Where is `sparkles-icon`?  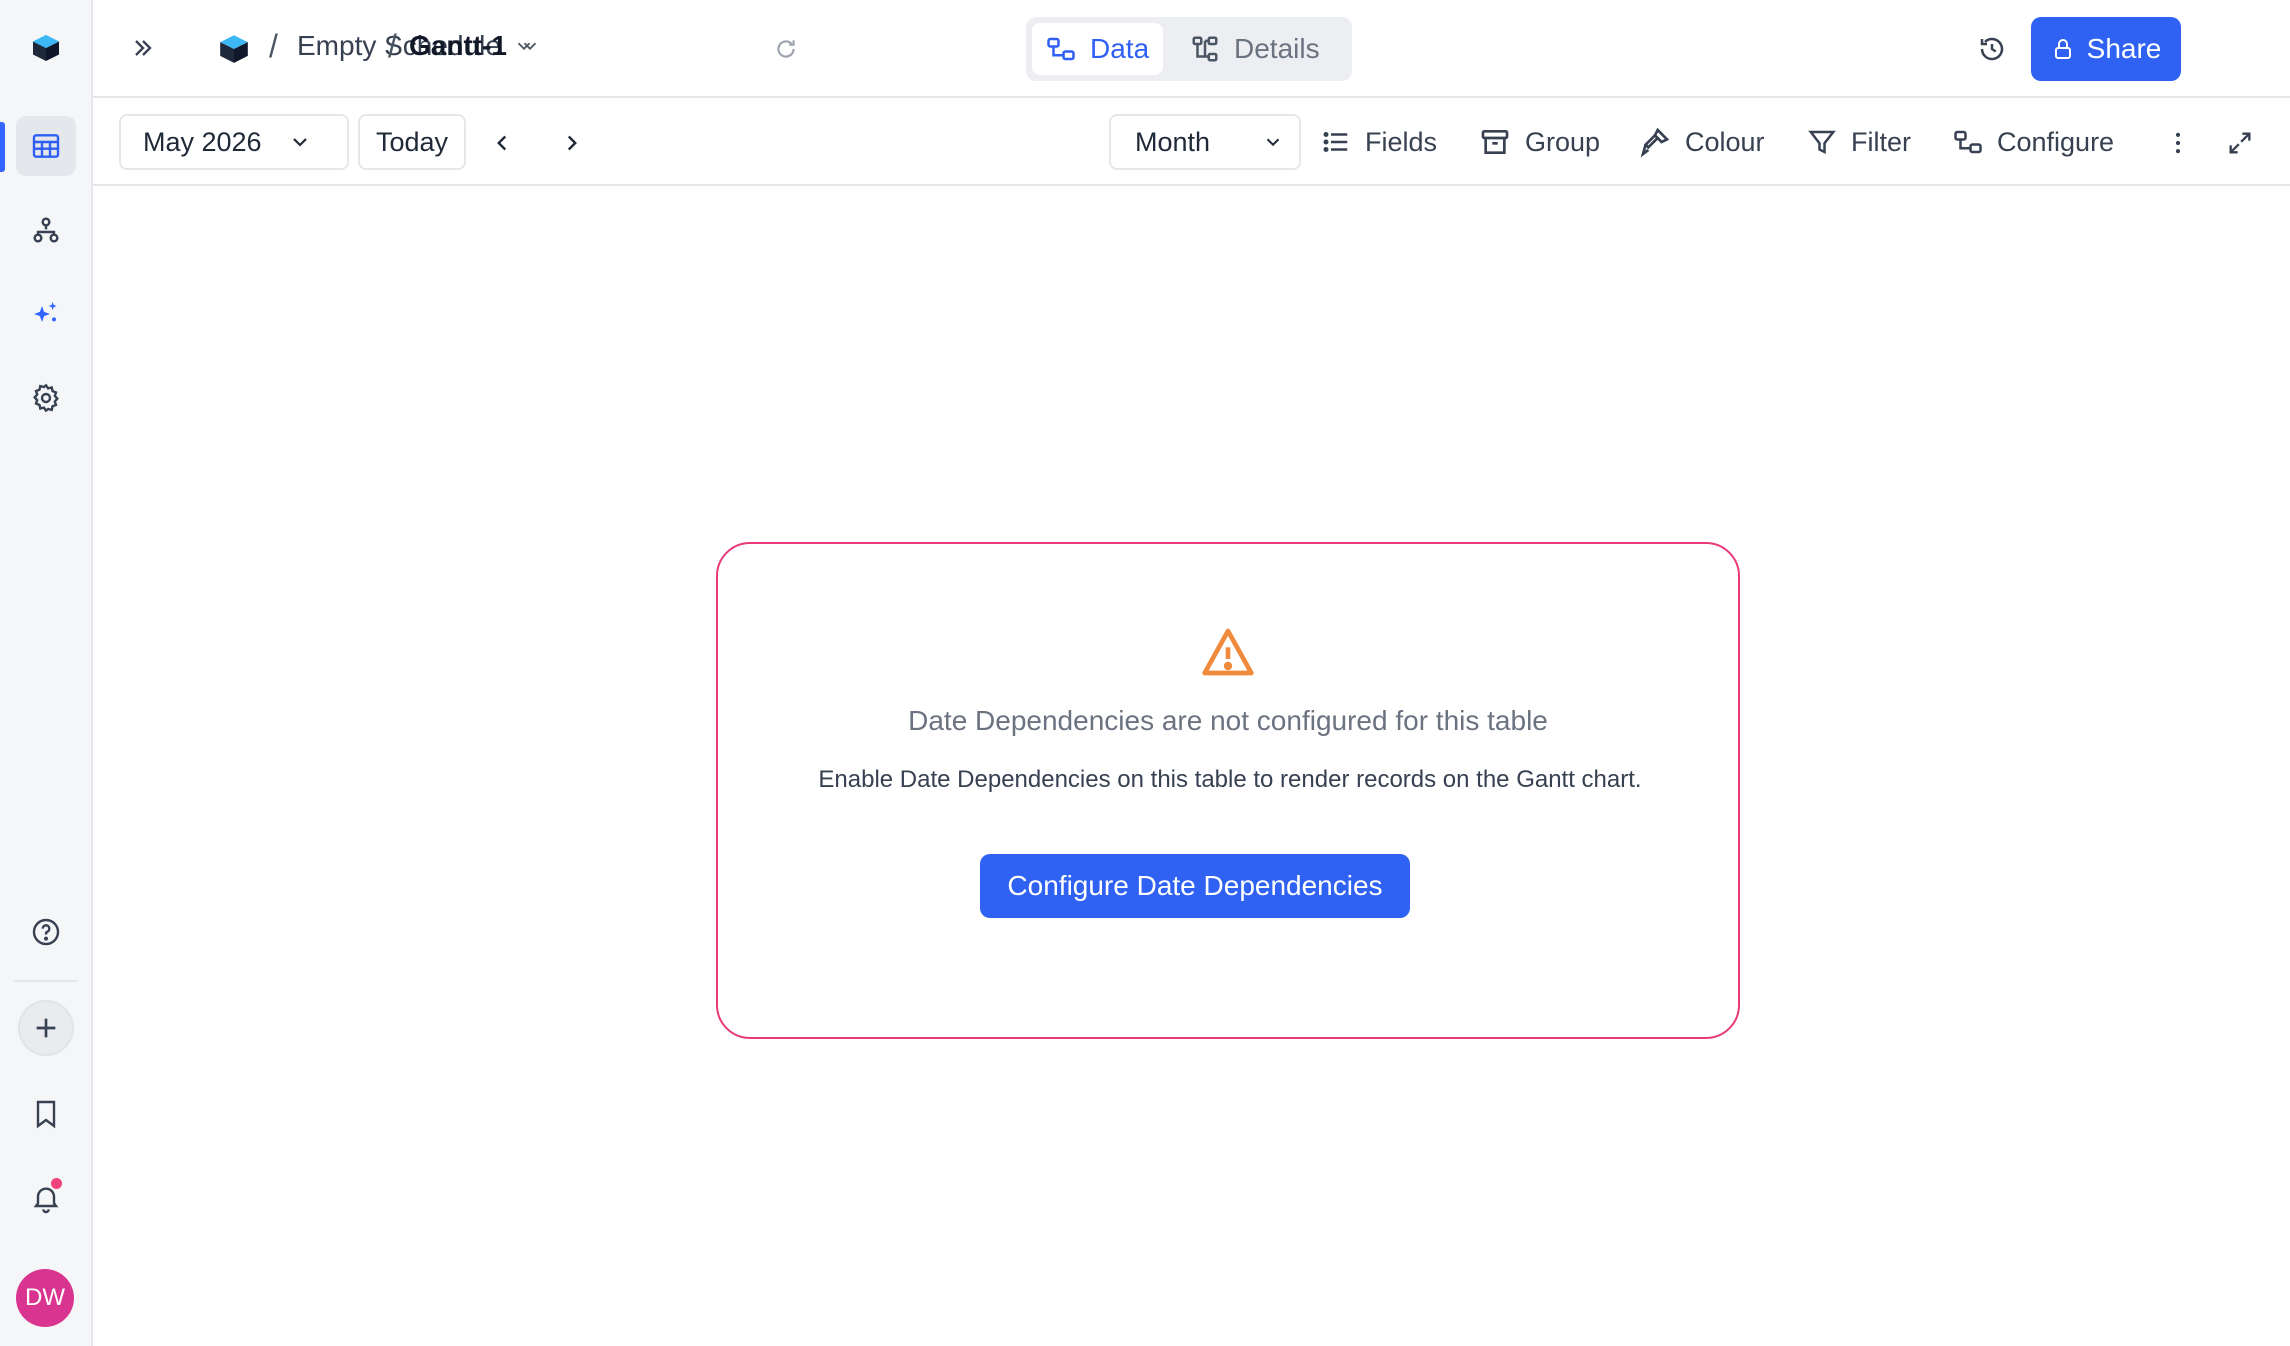
sparkles-icon is located at coordinates (46, 314).